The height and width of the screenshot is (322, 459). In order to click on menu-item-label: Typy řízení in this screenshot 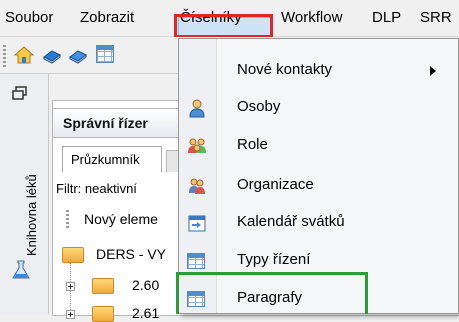, I will do `click(274, 259)`.